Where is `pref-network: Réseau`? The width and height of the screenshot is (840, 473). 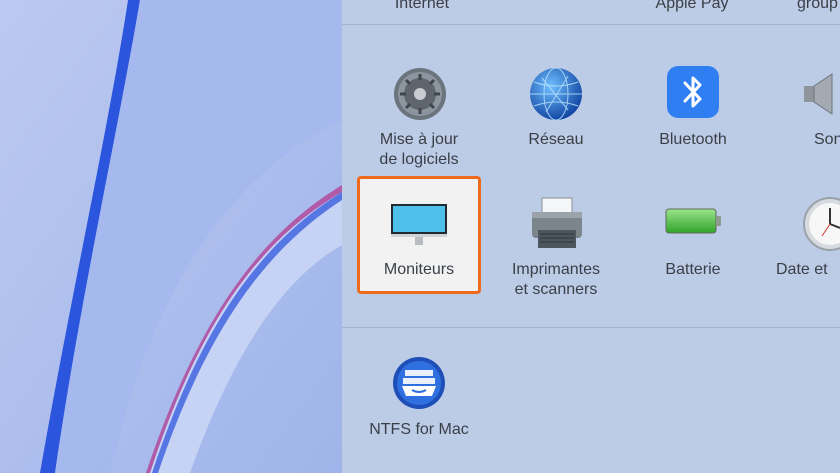 pref-network: Réseau is located at coordinates (556, 115).